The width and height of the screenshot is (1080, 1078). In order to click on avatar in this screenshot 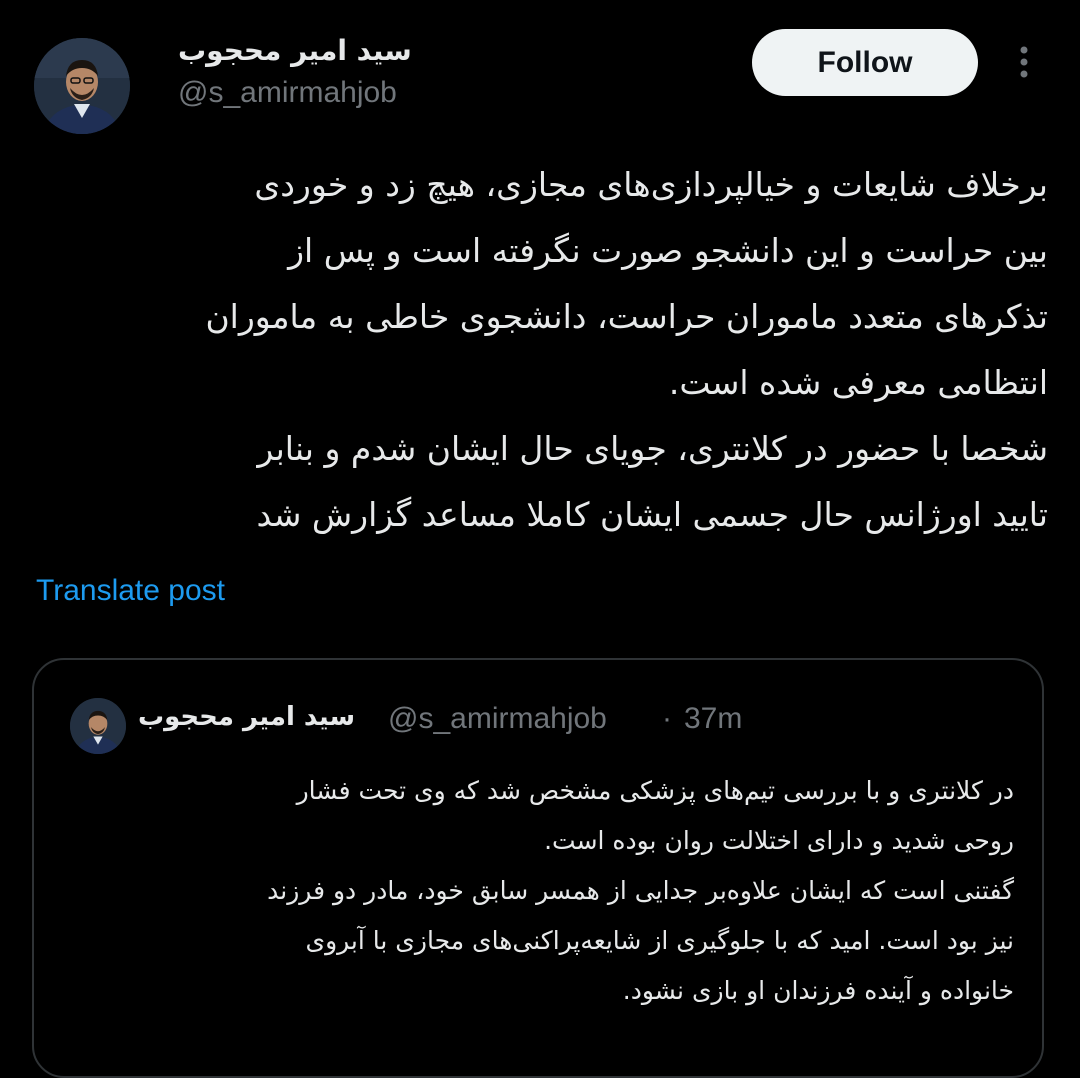, I will do `click(82, 86)`.